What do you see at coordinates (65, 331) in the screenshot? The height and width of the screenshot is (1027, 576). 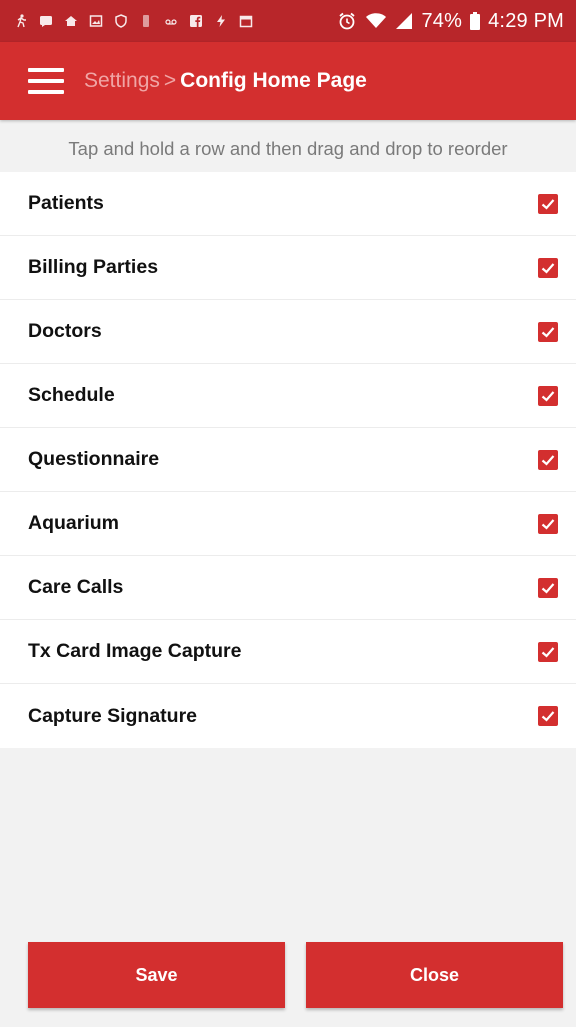 I see `list-item-label: Doctors` at bounding box center [65, 331].